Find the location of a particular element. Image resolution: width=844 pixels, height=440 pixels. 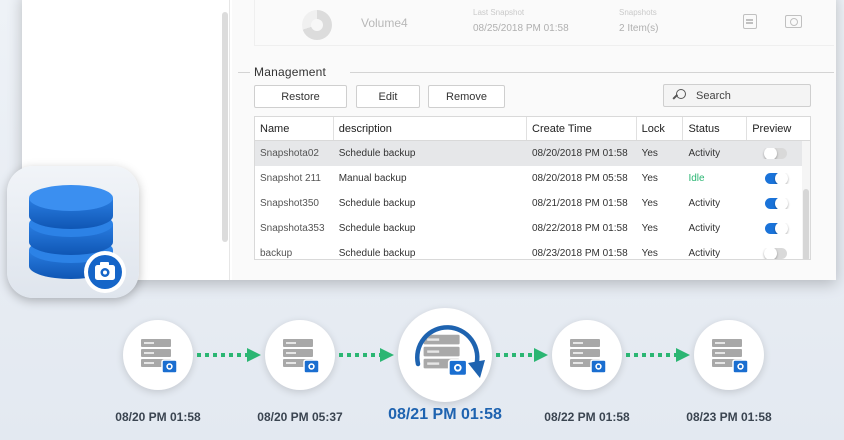

left-panel-scrollbar is located at coordinates (225, 127).